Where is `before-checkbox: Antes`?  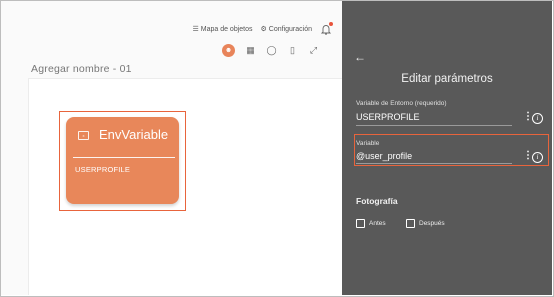
before-checkbox: Antes is located at coordinates (371, 223).